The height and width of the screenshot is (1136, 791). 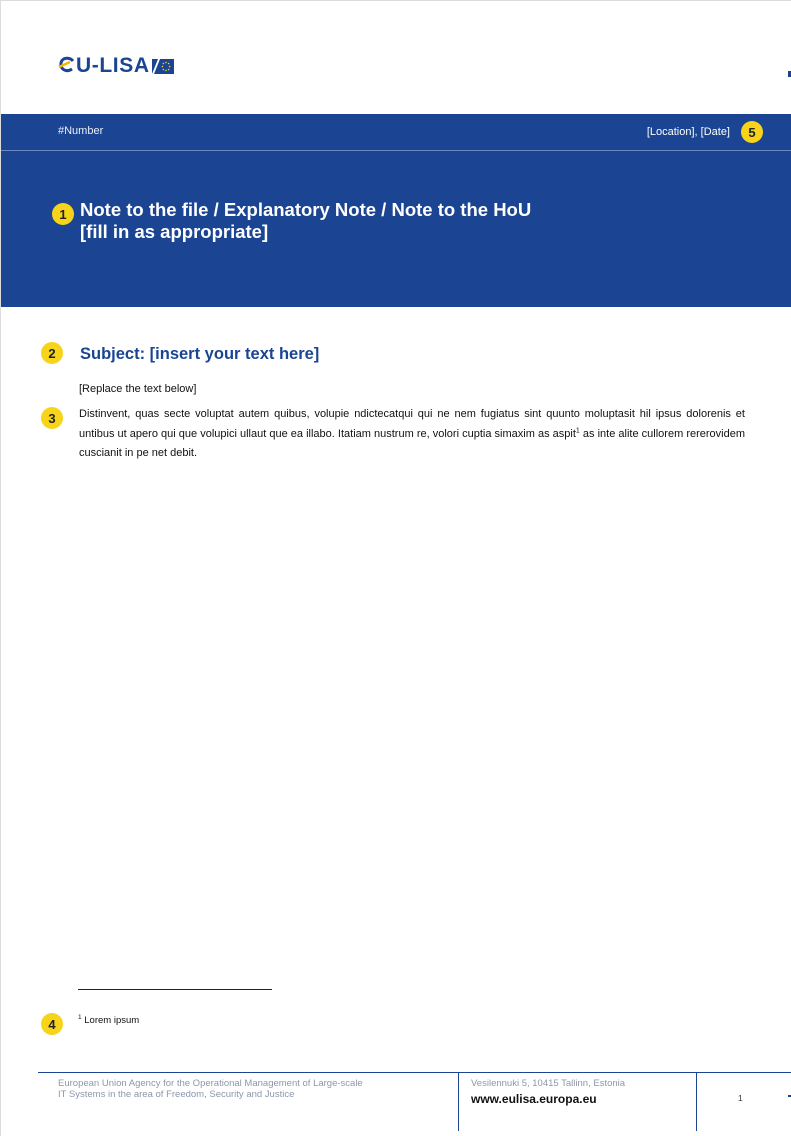 What do you see at coordinates (66, 64) in the screenshot?
I see `logo-e-mark-icon` at bounding box center [66, 64].